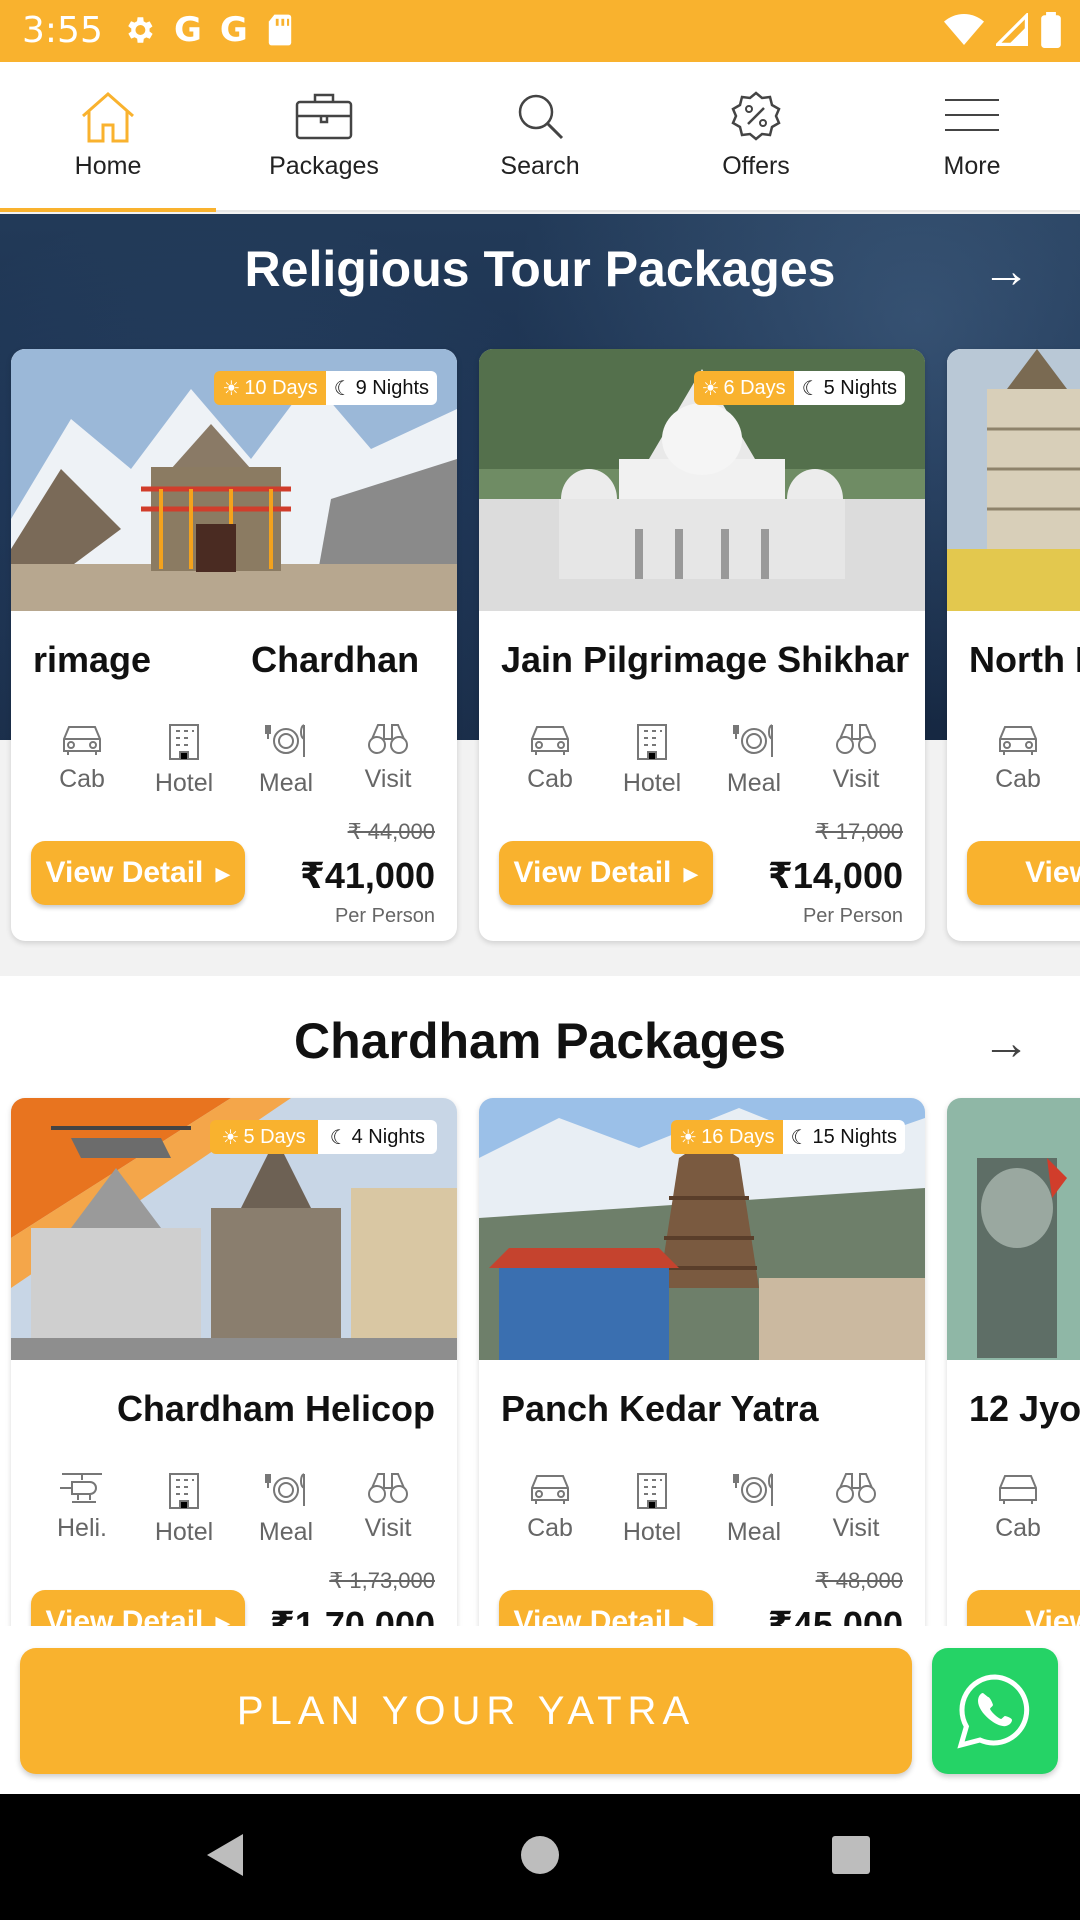  Describe the element at coordinates (859, 831) in the screenshot. I see `original-price: ₹ 17,000` at that location.